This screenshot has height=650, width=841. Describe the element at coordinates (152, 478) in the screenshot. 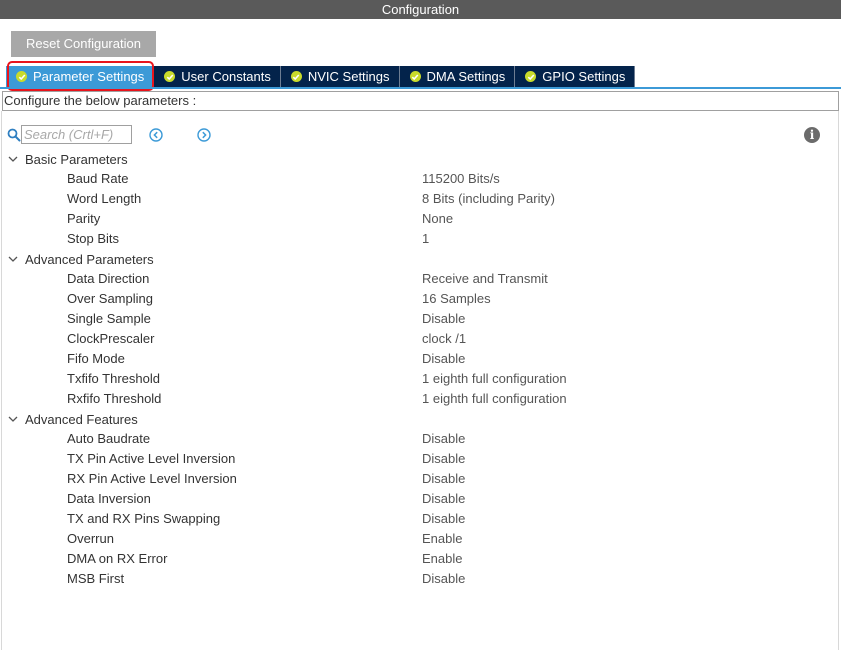

I see `parameter-name: RX Pin Active Level Inversion` at that location.